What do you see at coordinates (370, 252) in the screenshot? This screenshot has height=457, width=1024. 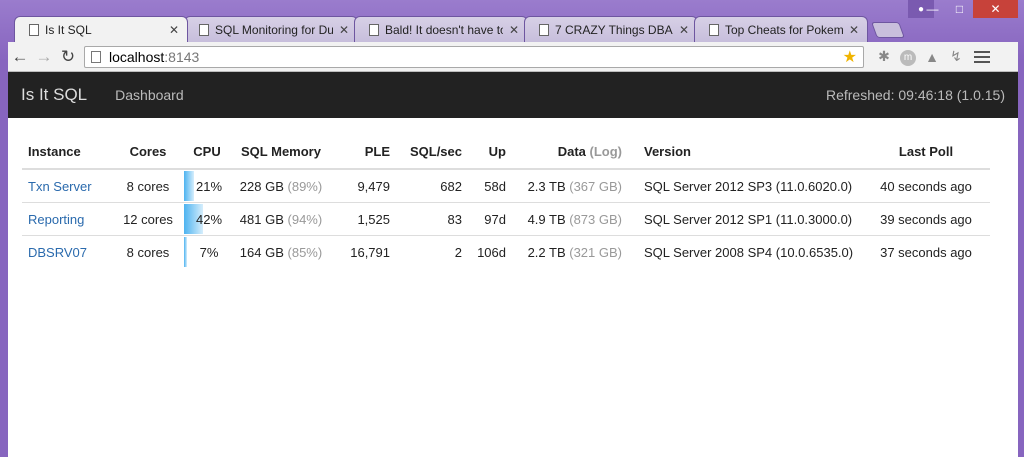 I see `ple-cell: 16,791` at bounding box center [370, 252].